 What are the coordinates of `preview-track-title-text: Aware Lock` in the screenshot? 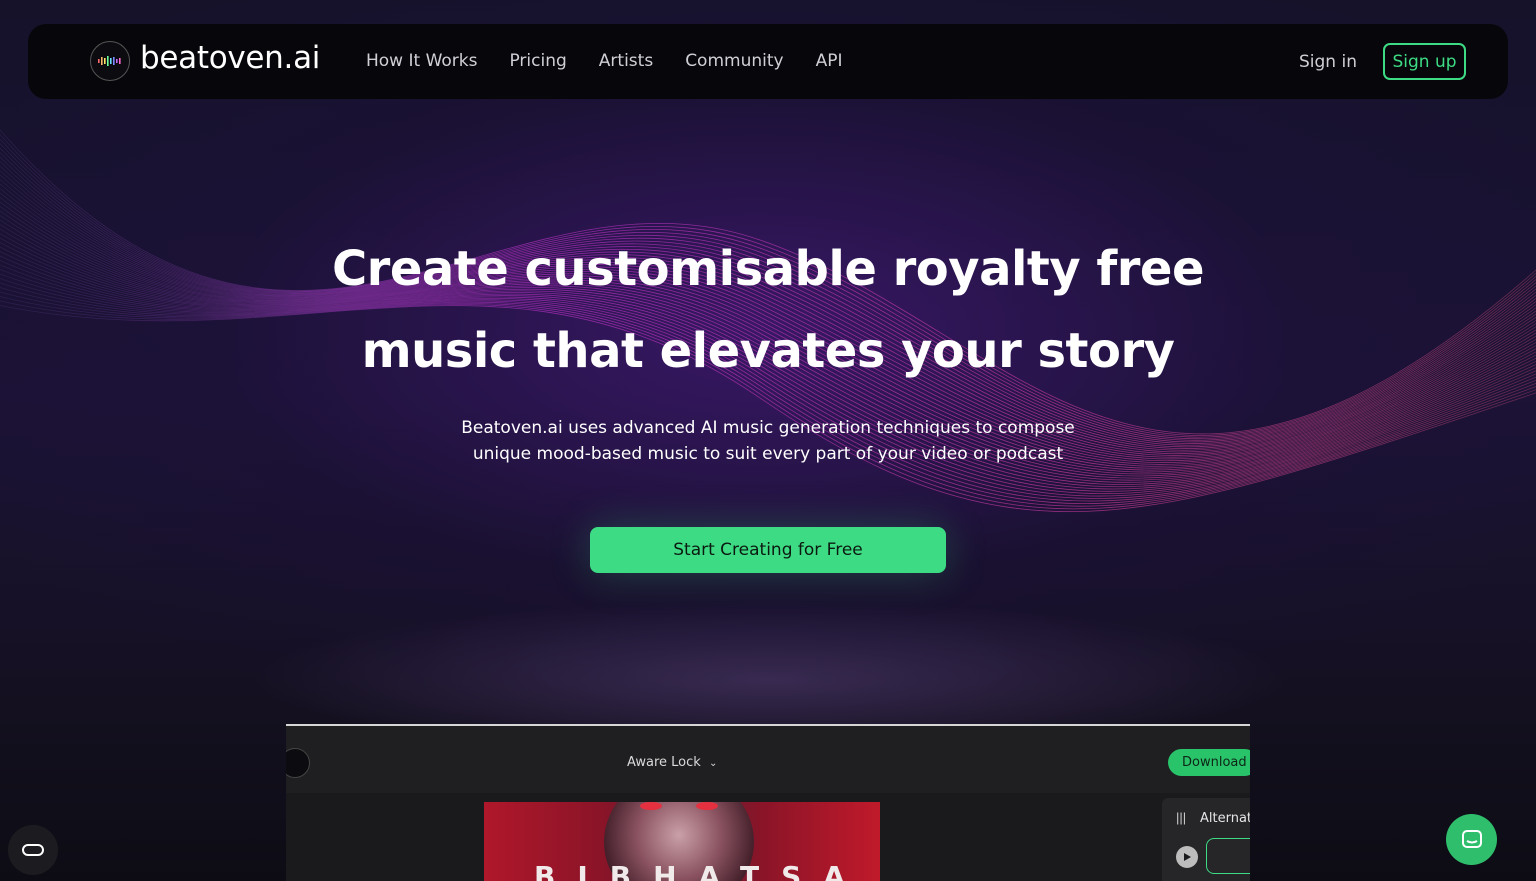 It's located at (664, 762).